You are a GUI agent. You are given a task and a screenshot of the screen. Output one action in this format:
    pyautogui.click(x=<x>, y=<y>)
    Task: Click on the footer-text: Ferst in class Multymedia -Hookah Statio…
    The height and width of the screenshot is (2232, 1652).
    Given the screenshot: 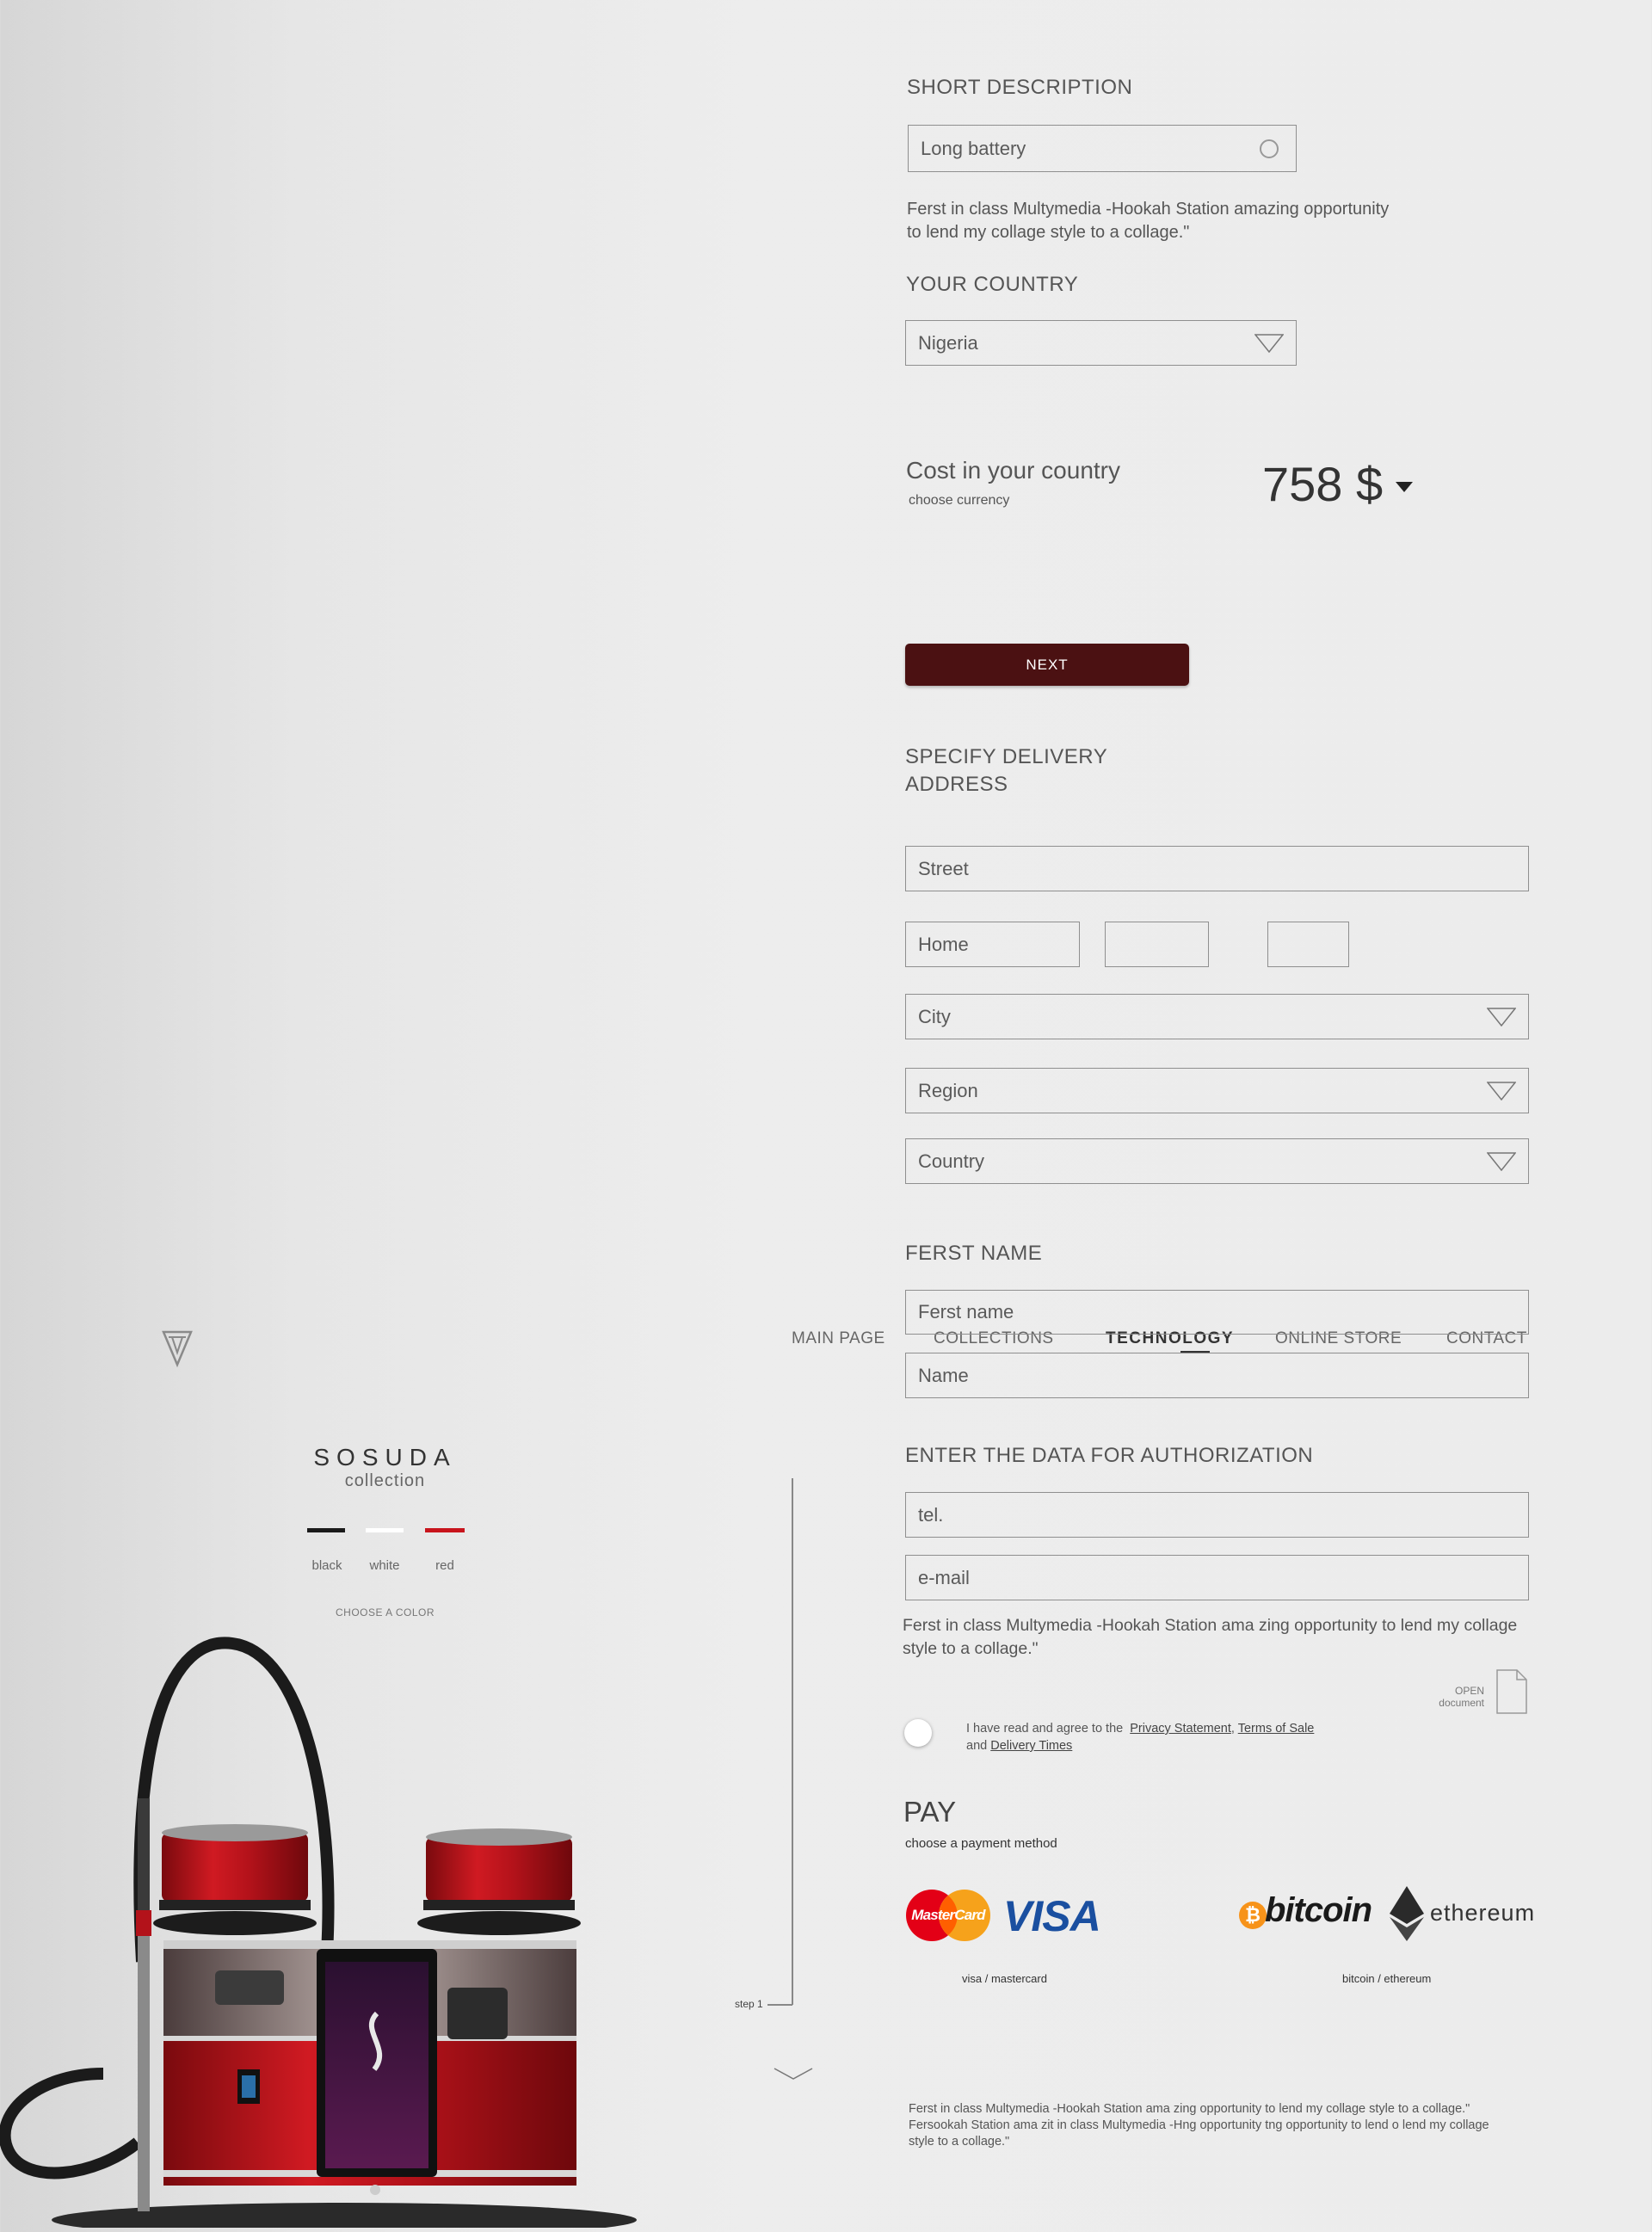 What is the action you would take?
    pyautogui.click(x=1199, y=2125)
    